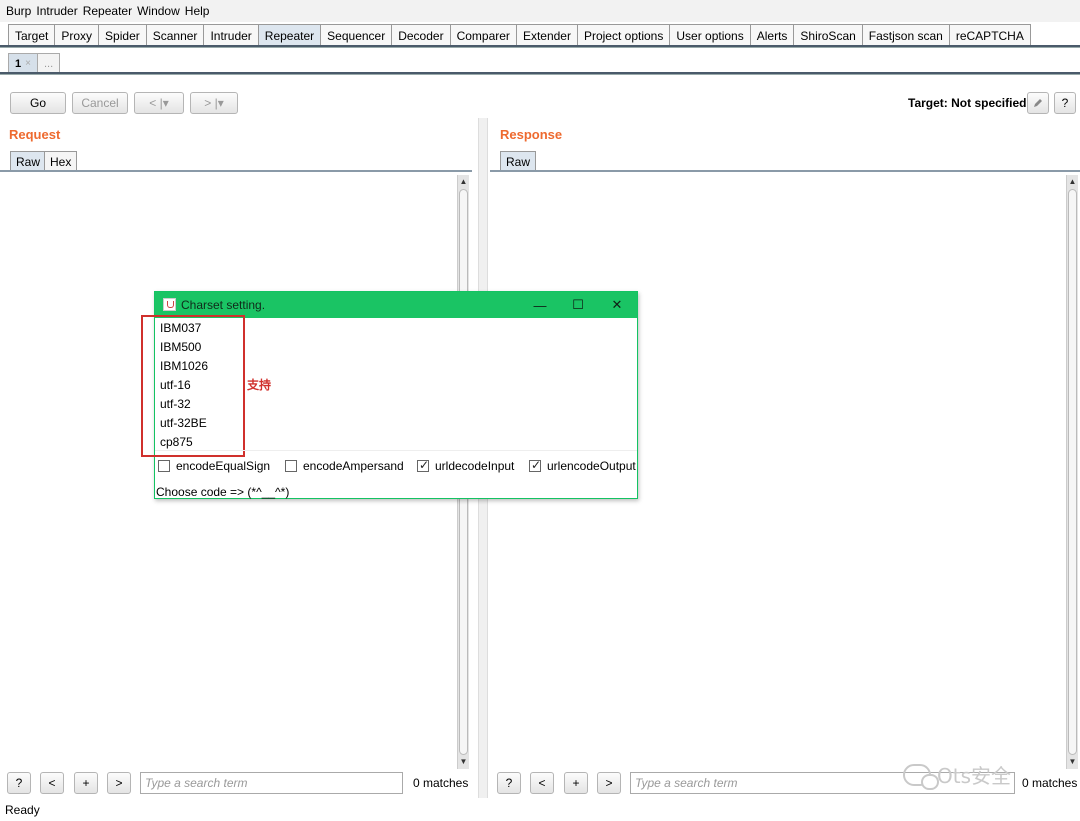 Image resolution: width=1080 pixels, height=821 pixels. Describe the element at coordinates (974, 776) in the screenshot. I see `watermark-text: Ots安全` at that location.